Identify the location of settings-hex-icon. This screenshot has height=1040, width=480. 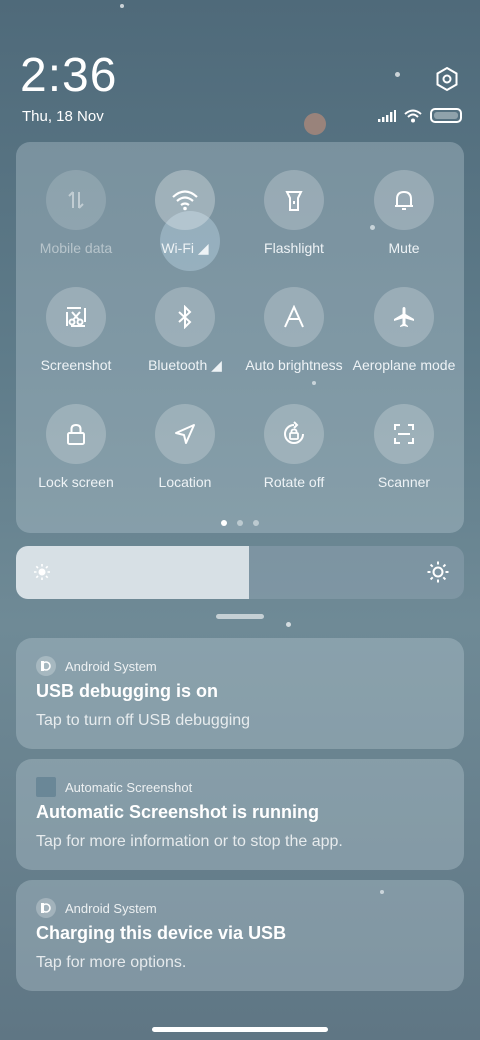
(447, 79).